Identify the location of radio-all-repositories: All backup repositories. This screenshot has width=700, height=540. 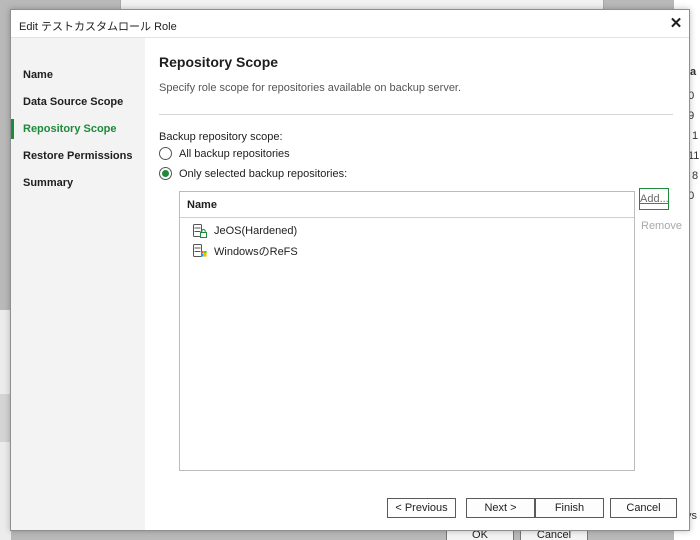
(224, 153).